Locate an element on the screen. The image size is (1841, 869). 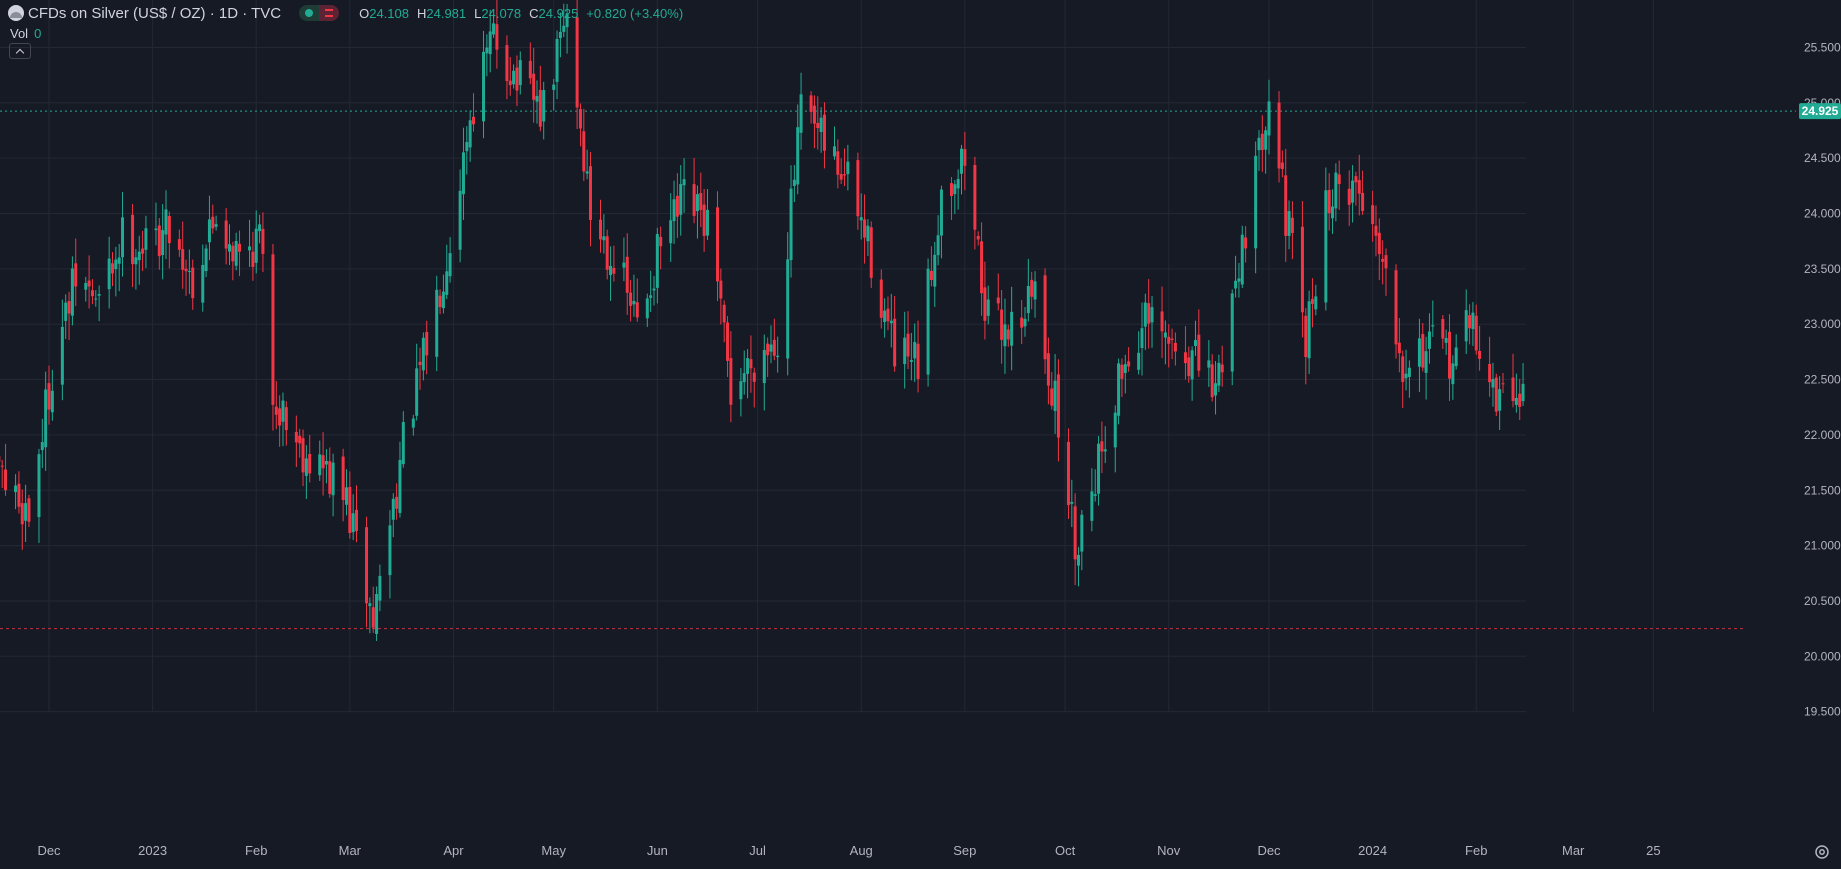
change-value: +0.820 (+3.40%) is located at coordinates (635, 13).